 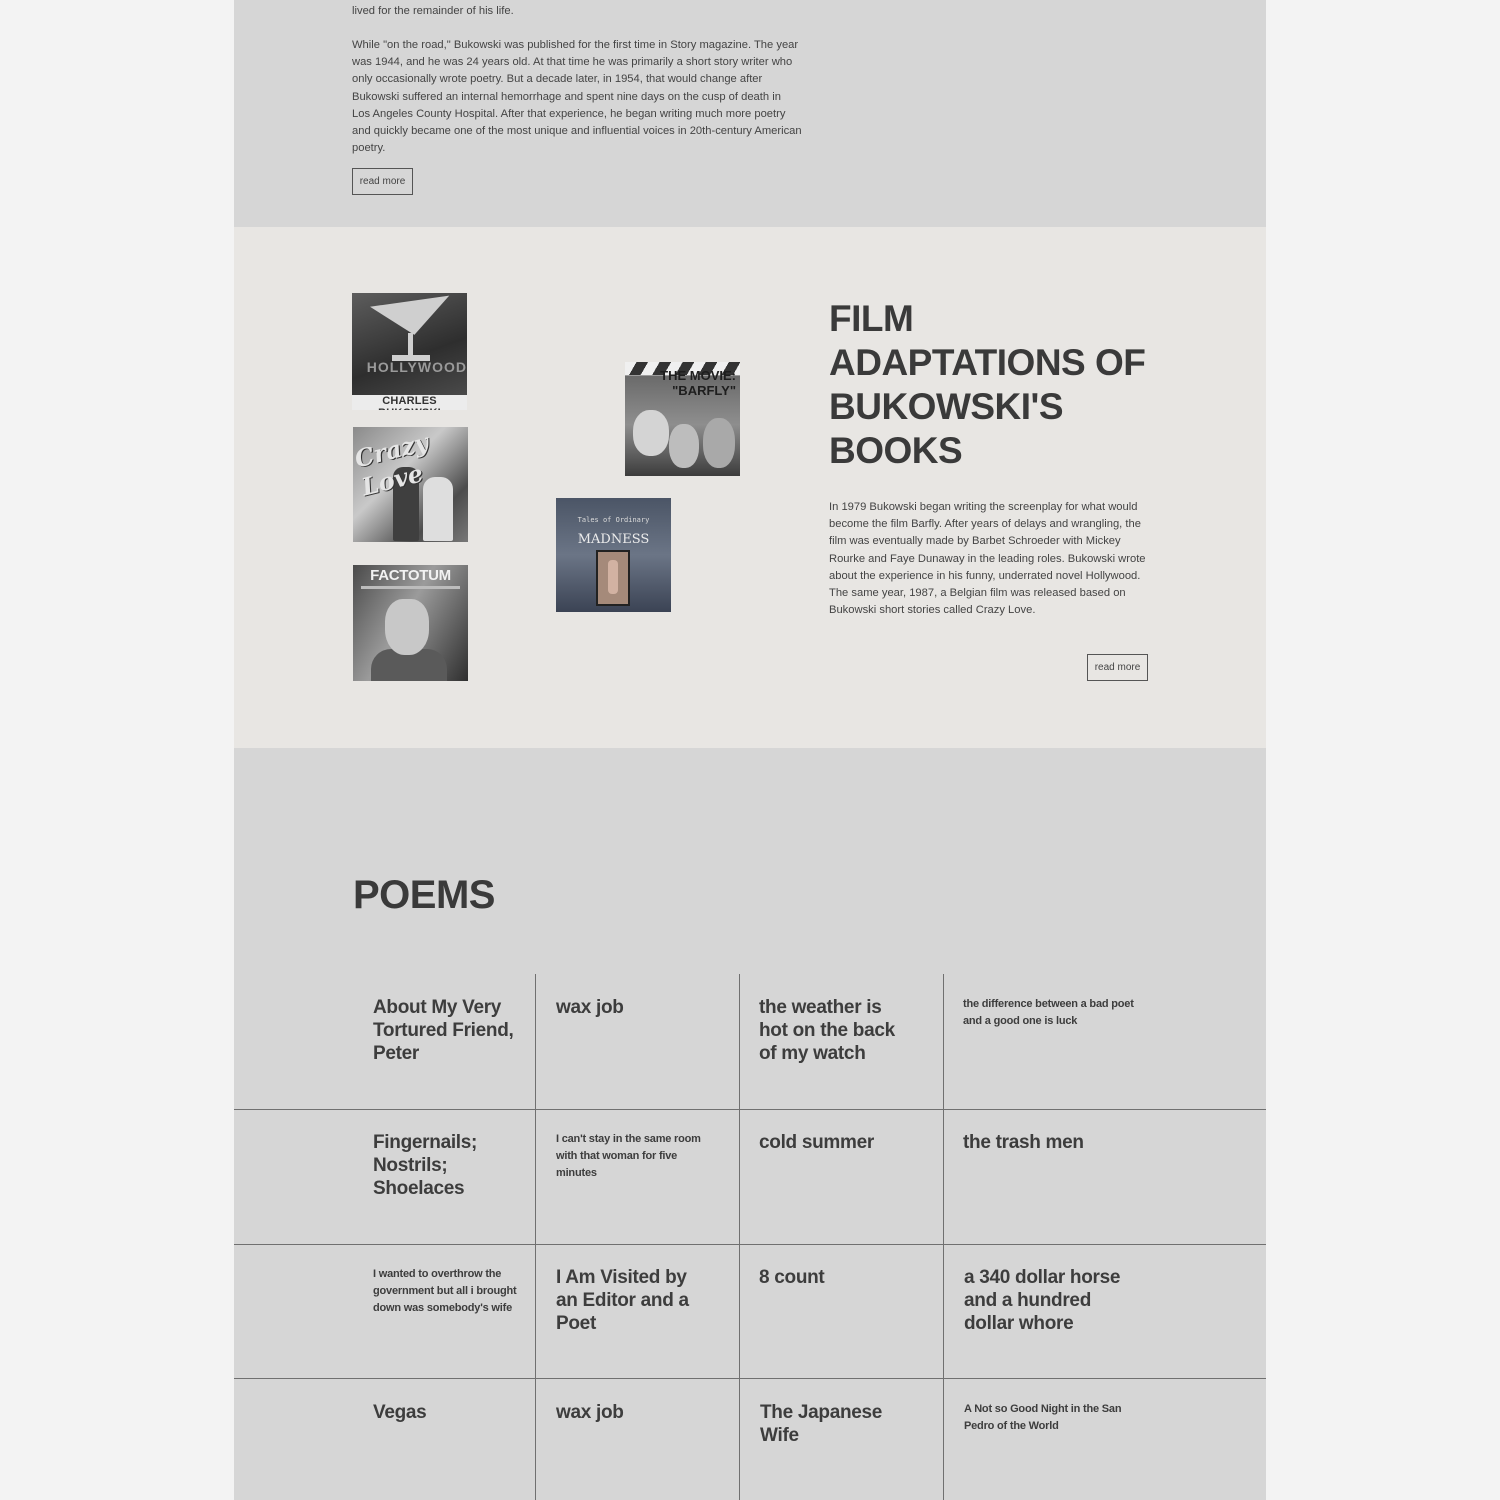 I want to click on madness-title: MADNESS, so click(x=613, y=539).